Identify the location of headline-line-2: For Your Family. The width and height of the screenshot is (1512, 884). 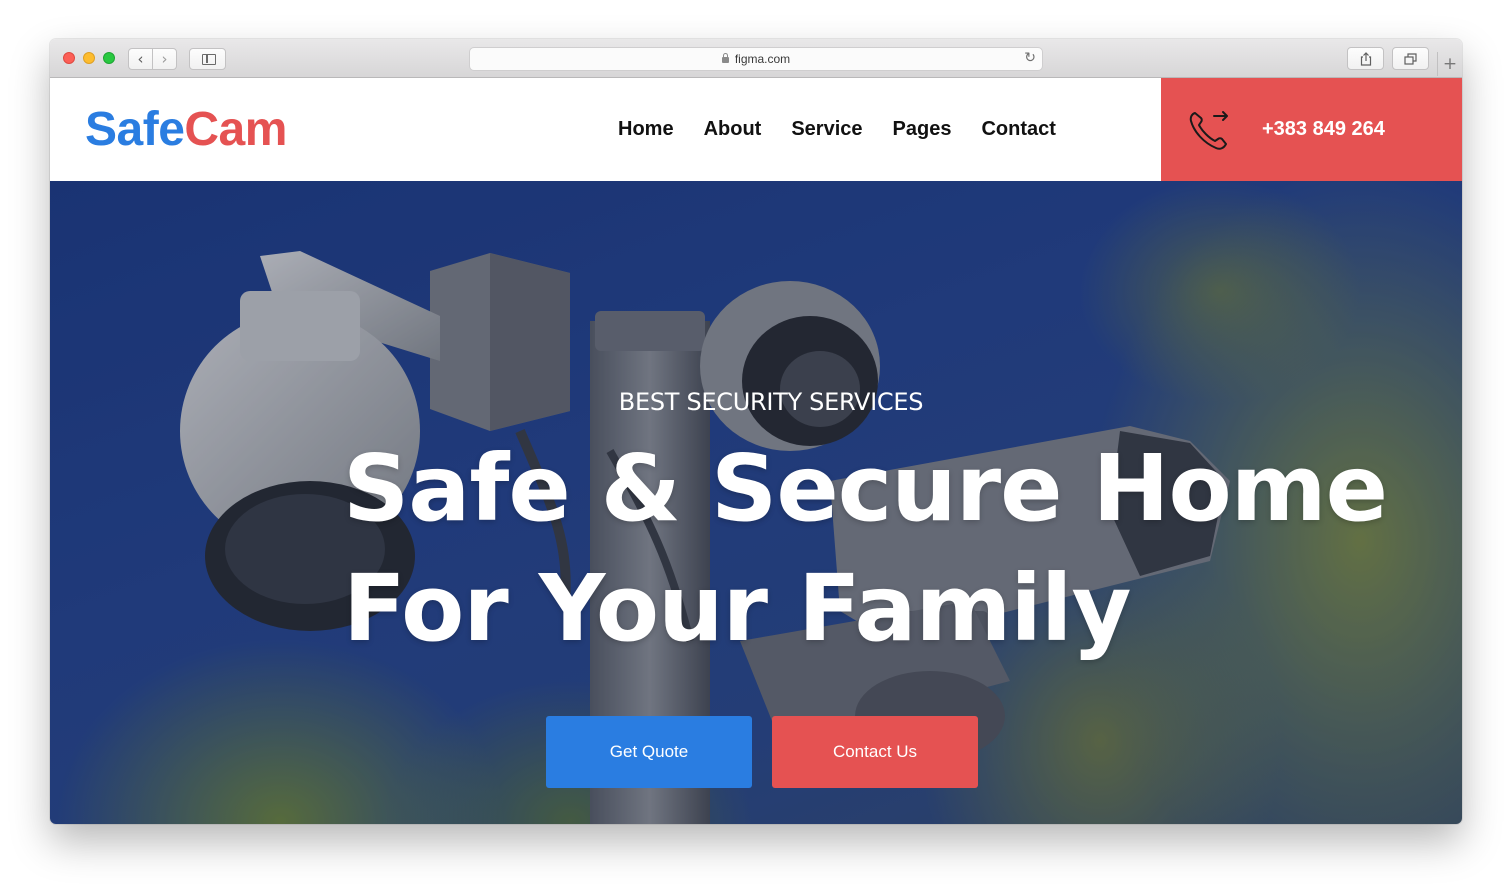
(737, 608).